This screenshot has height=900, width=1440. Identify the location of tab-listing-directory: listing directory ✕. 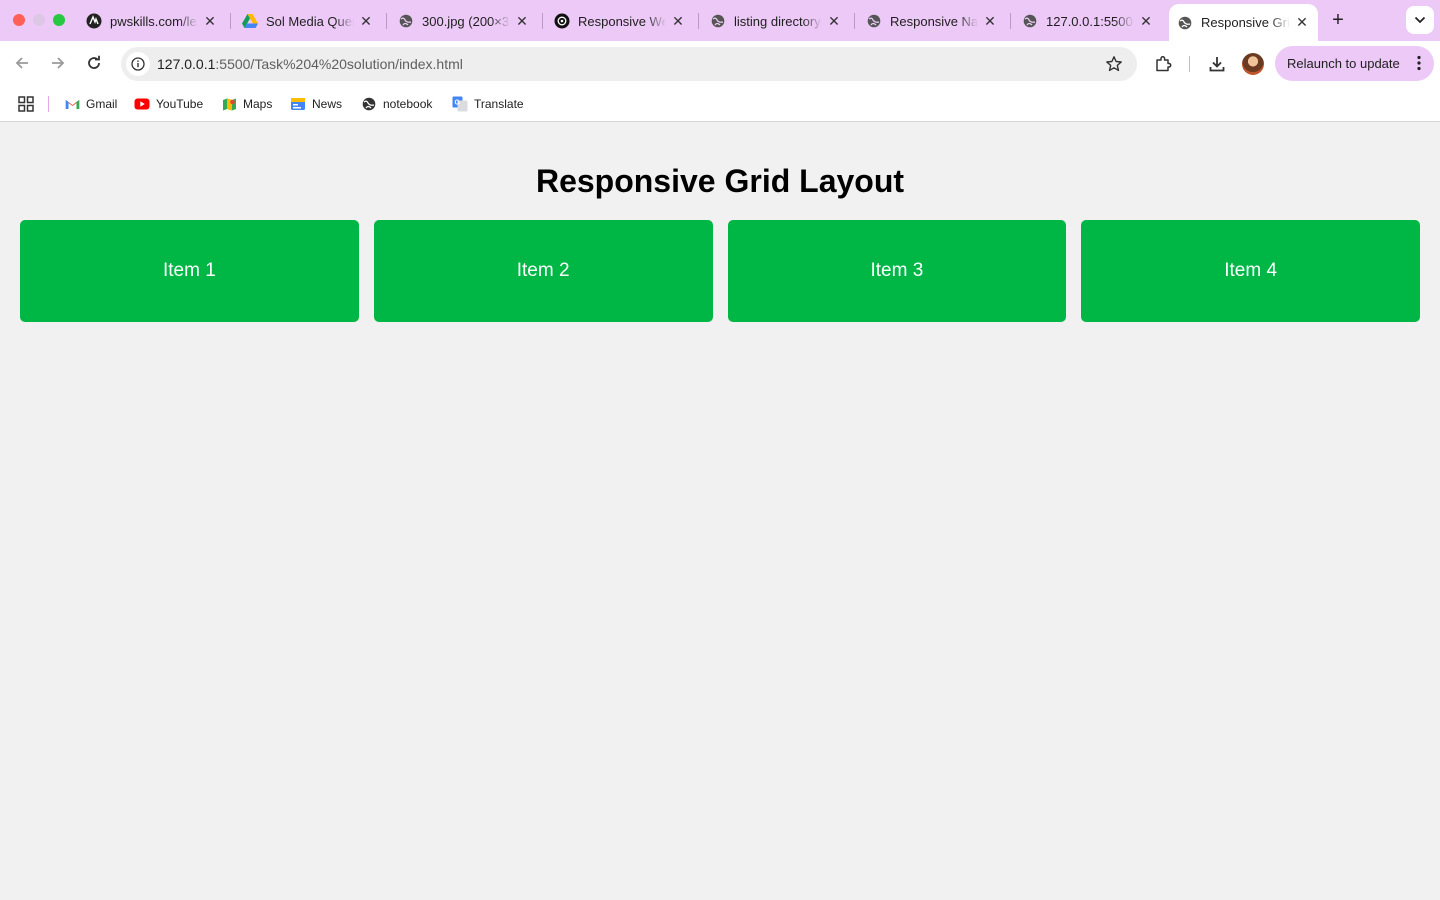
(776, 21).